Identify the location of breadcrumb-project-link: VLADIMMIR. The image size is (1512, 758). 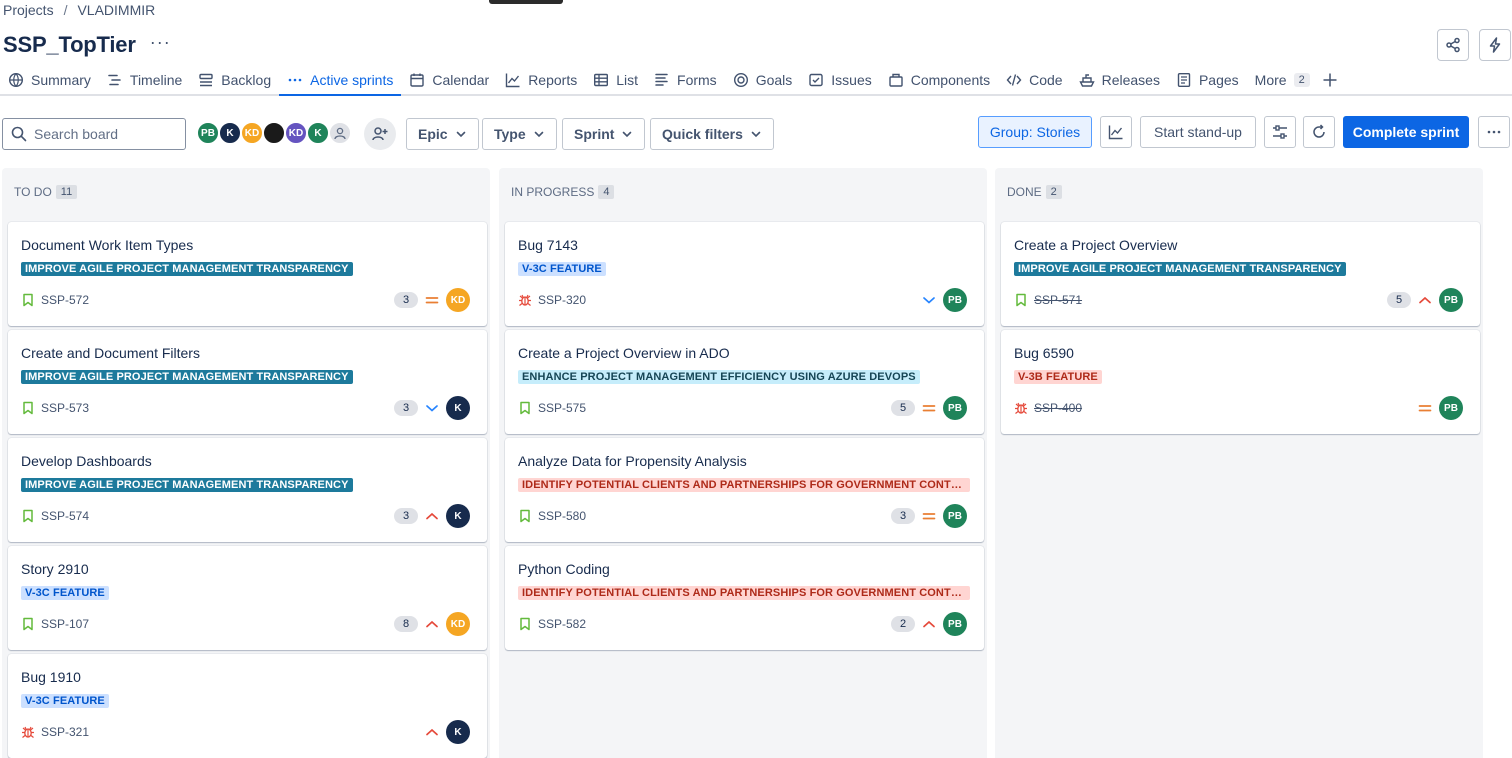
(116, 10).